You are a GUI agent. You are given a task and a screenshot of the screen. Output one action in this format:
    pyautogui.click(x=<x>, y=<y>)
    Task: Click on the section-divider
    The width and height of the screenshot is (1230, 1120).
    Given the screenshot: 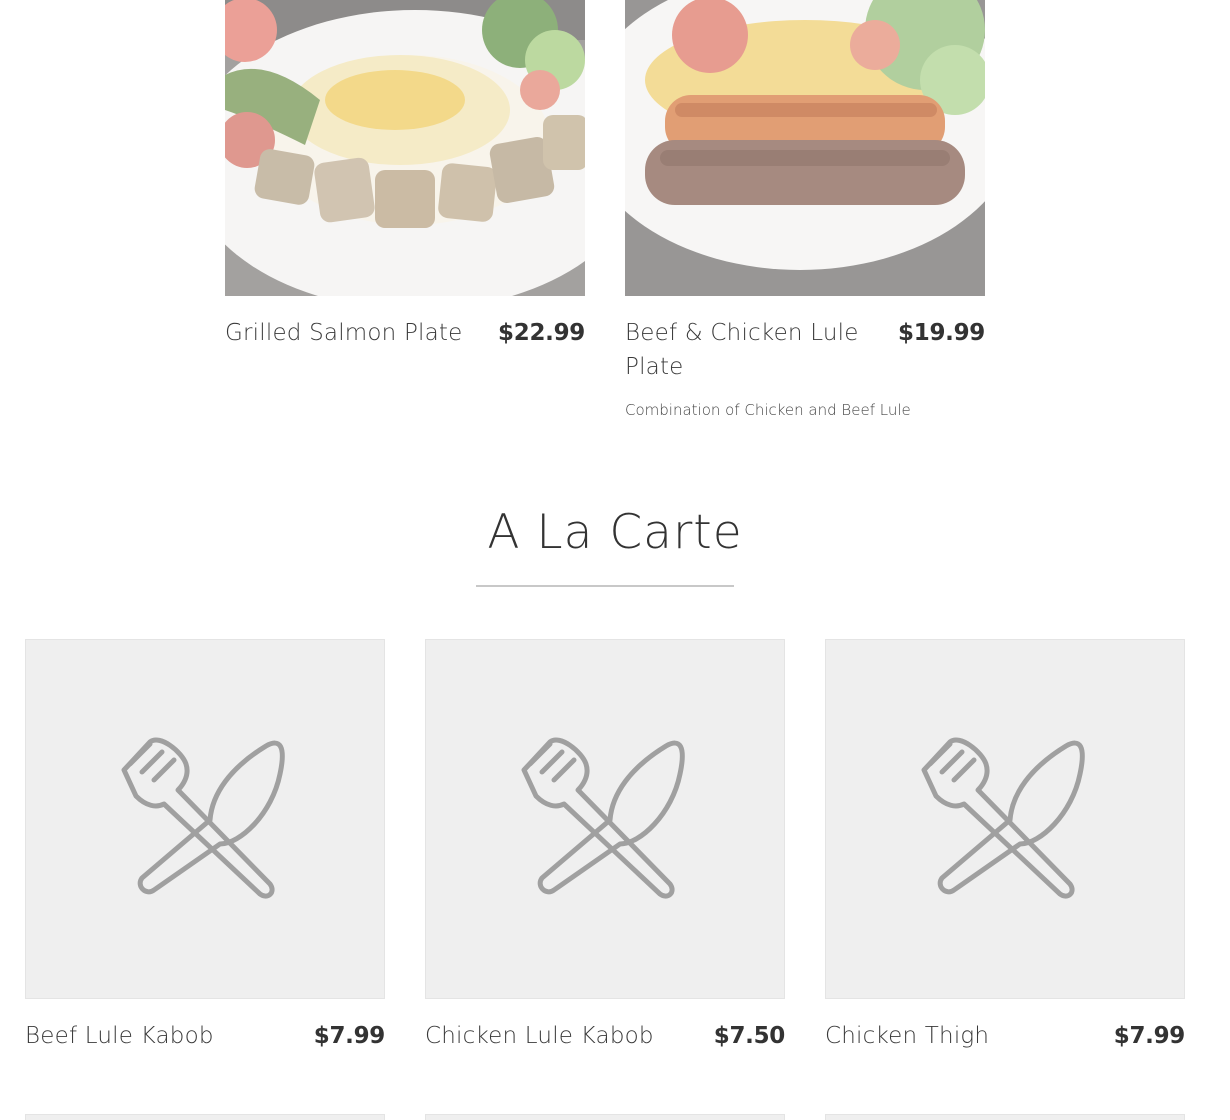 What is the action you would take?
    pyautogui.click(x=605, y=586)
    